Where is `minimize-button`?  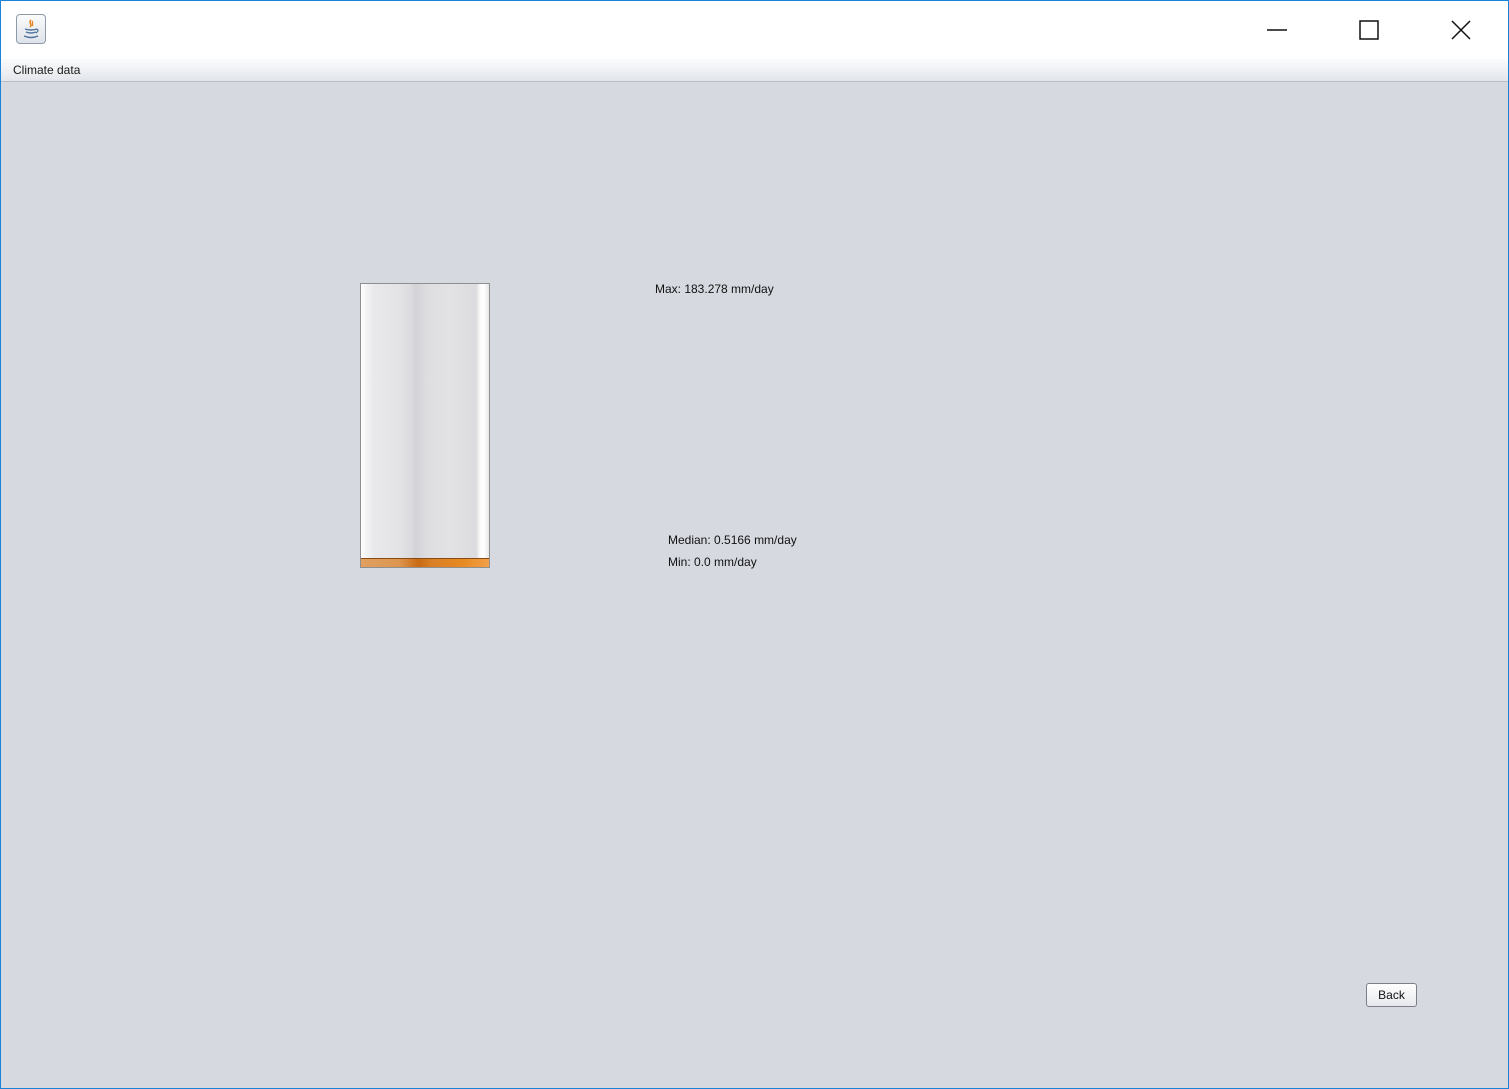 minimize-button is located at coordinates (1277, 30).